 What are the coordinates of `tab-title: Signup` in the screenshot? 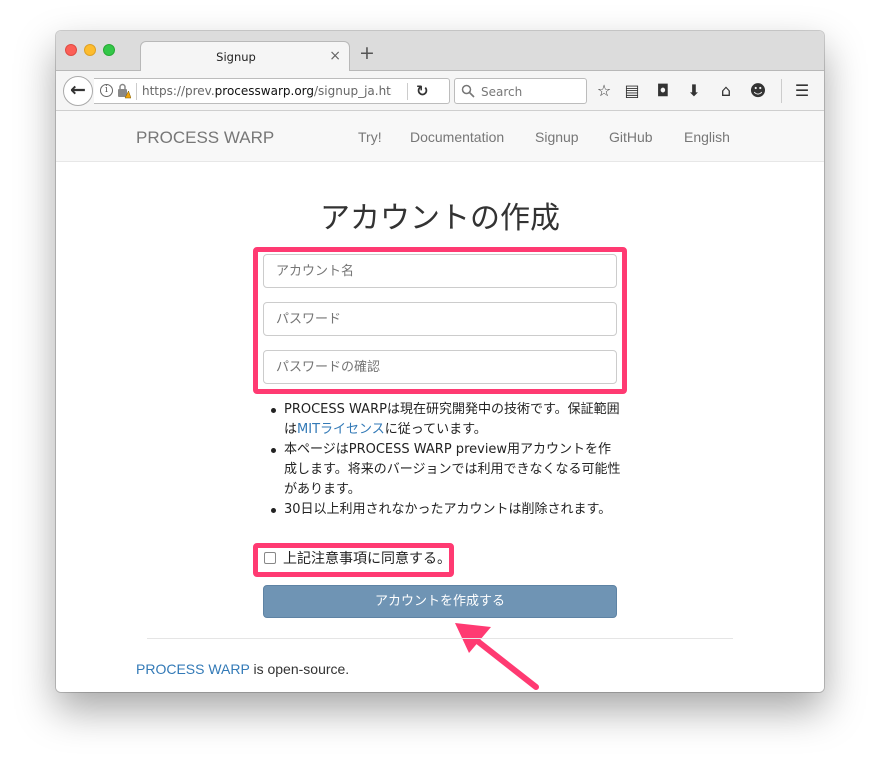 It's located at (236, 57).